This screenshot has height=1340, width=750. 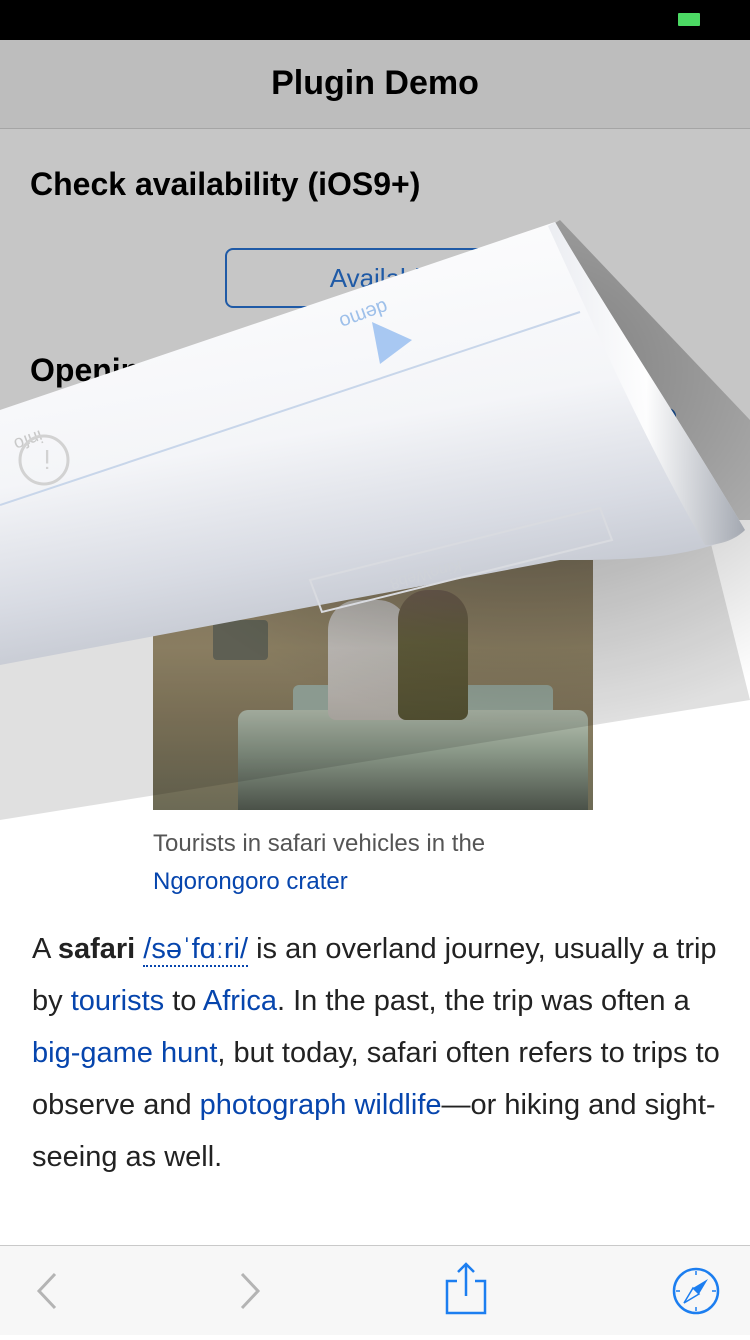 I want to click on tourist-figure, so click(x=368, y=660).